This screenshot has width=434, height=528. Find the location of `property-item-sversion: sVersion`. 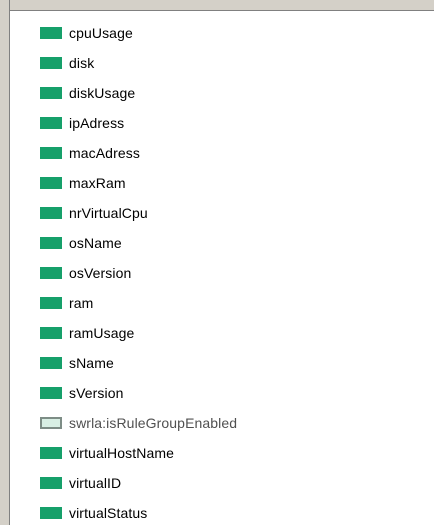

property-item-sversion: sVersion is located at coordinates (230, 393).